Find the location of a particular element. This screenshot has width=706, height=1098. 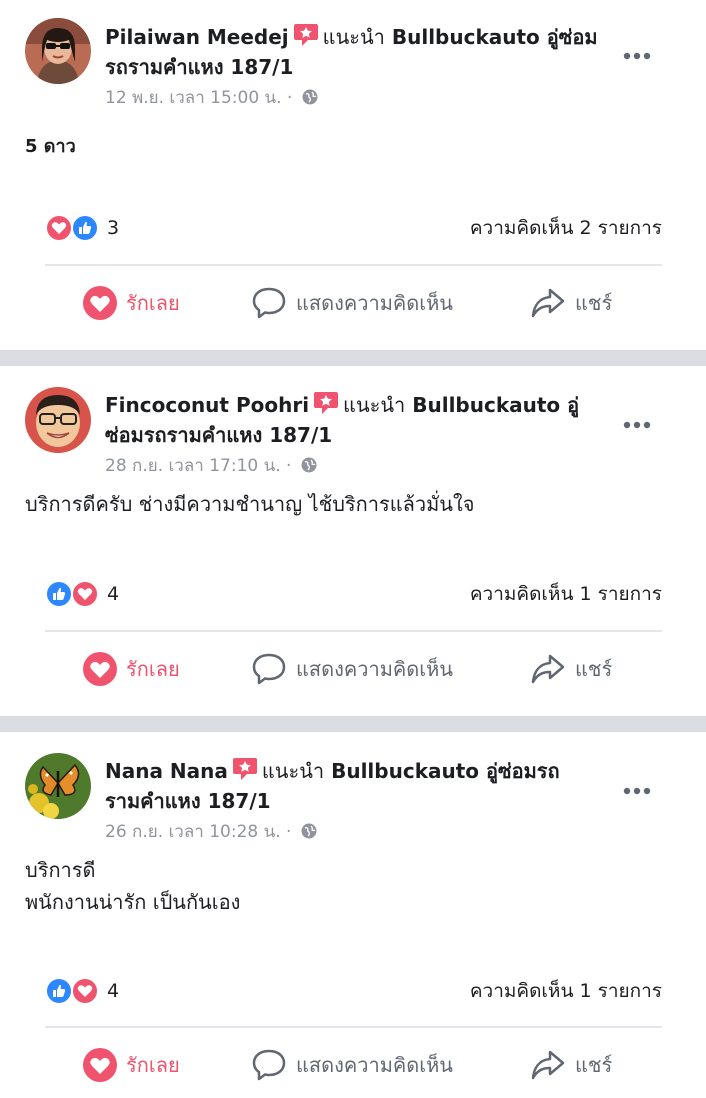

timestamp: 12 พ.ย. เวลา 15:00 น. · is located at coordinates (198, 98).